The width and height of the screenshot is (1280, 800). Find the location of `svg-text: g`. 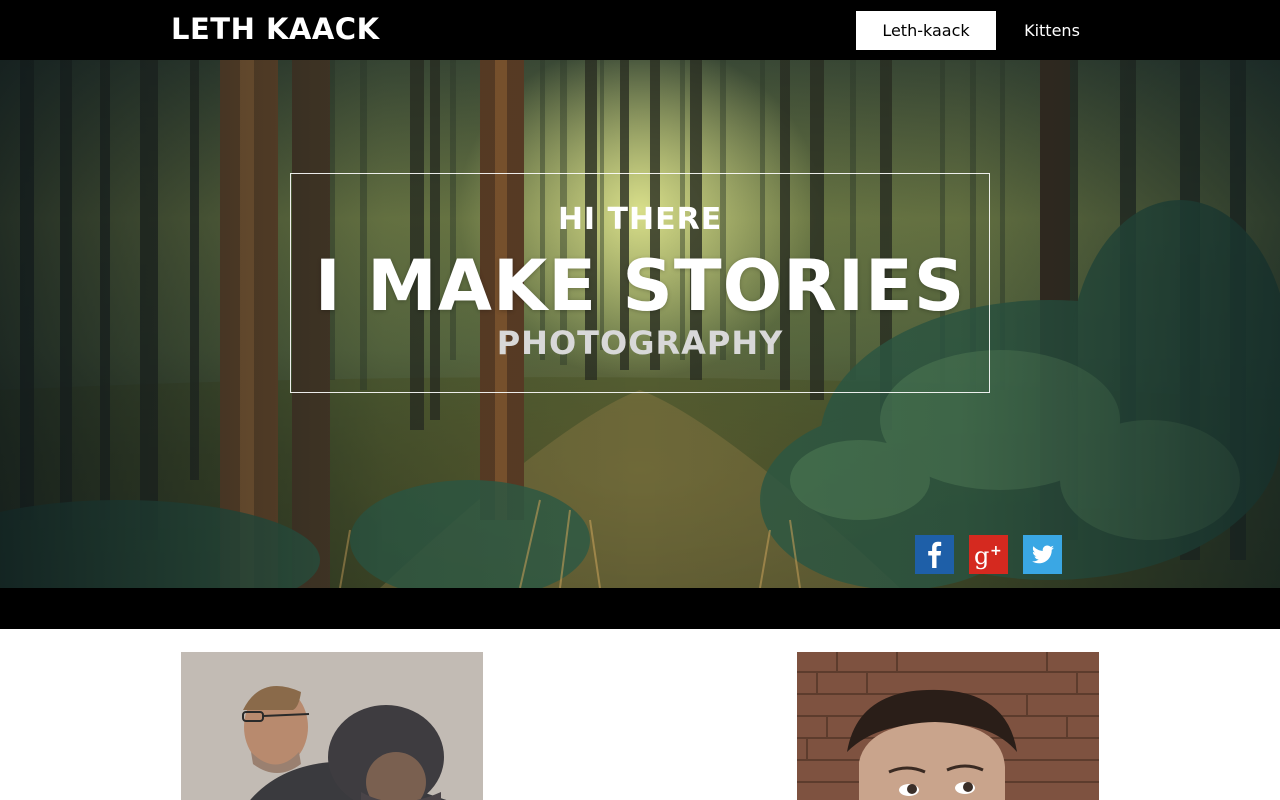

svg-text: g is located at coordinates (981, 556).